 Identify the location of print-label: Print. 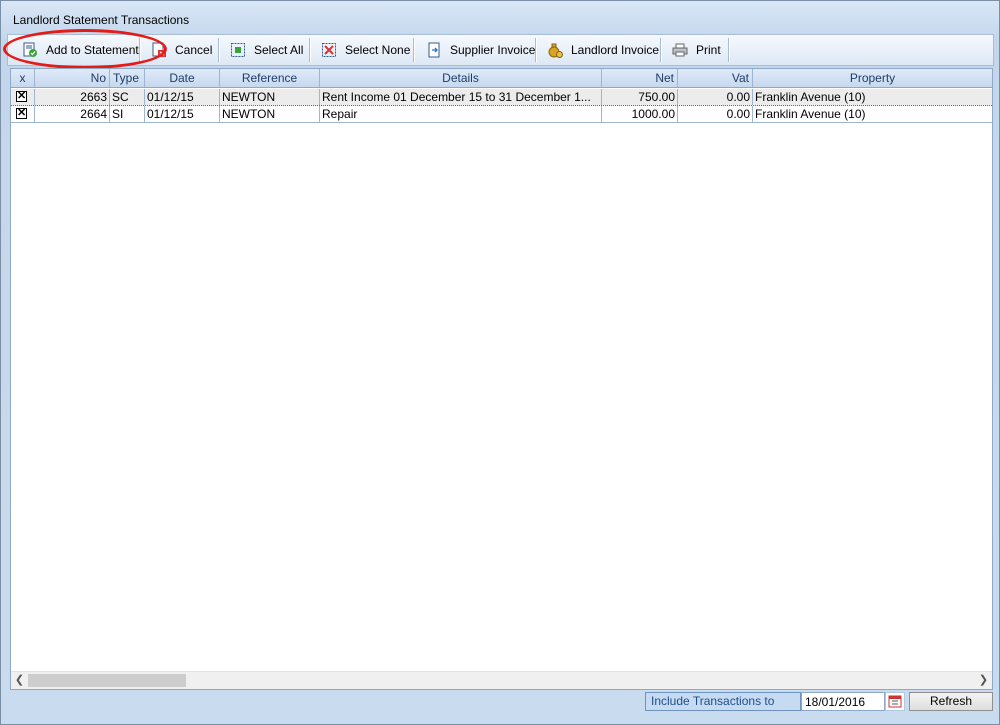
(708, 50).